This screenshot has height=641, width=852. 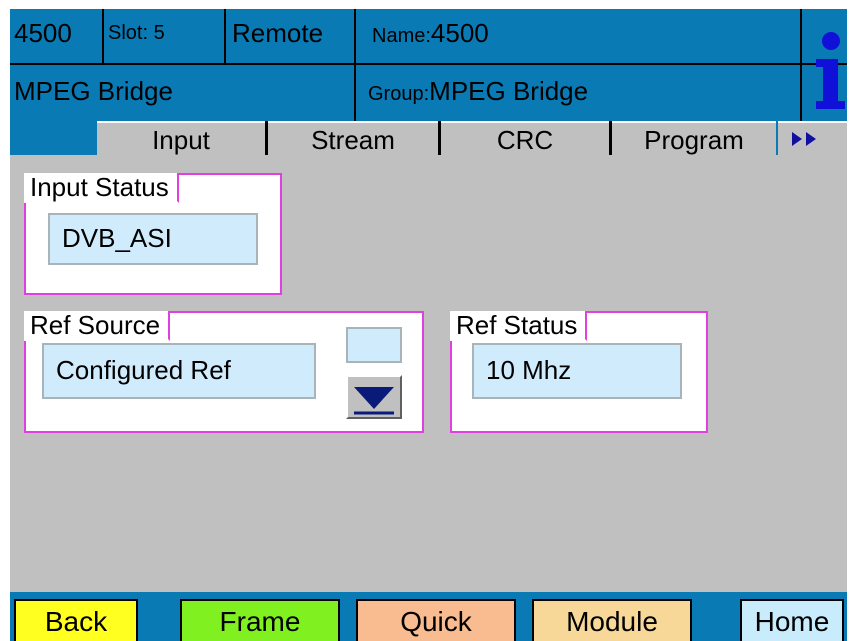 I want to click on frame-button: Frame, so click(x=260, y=620).